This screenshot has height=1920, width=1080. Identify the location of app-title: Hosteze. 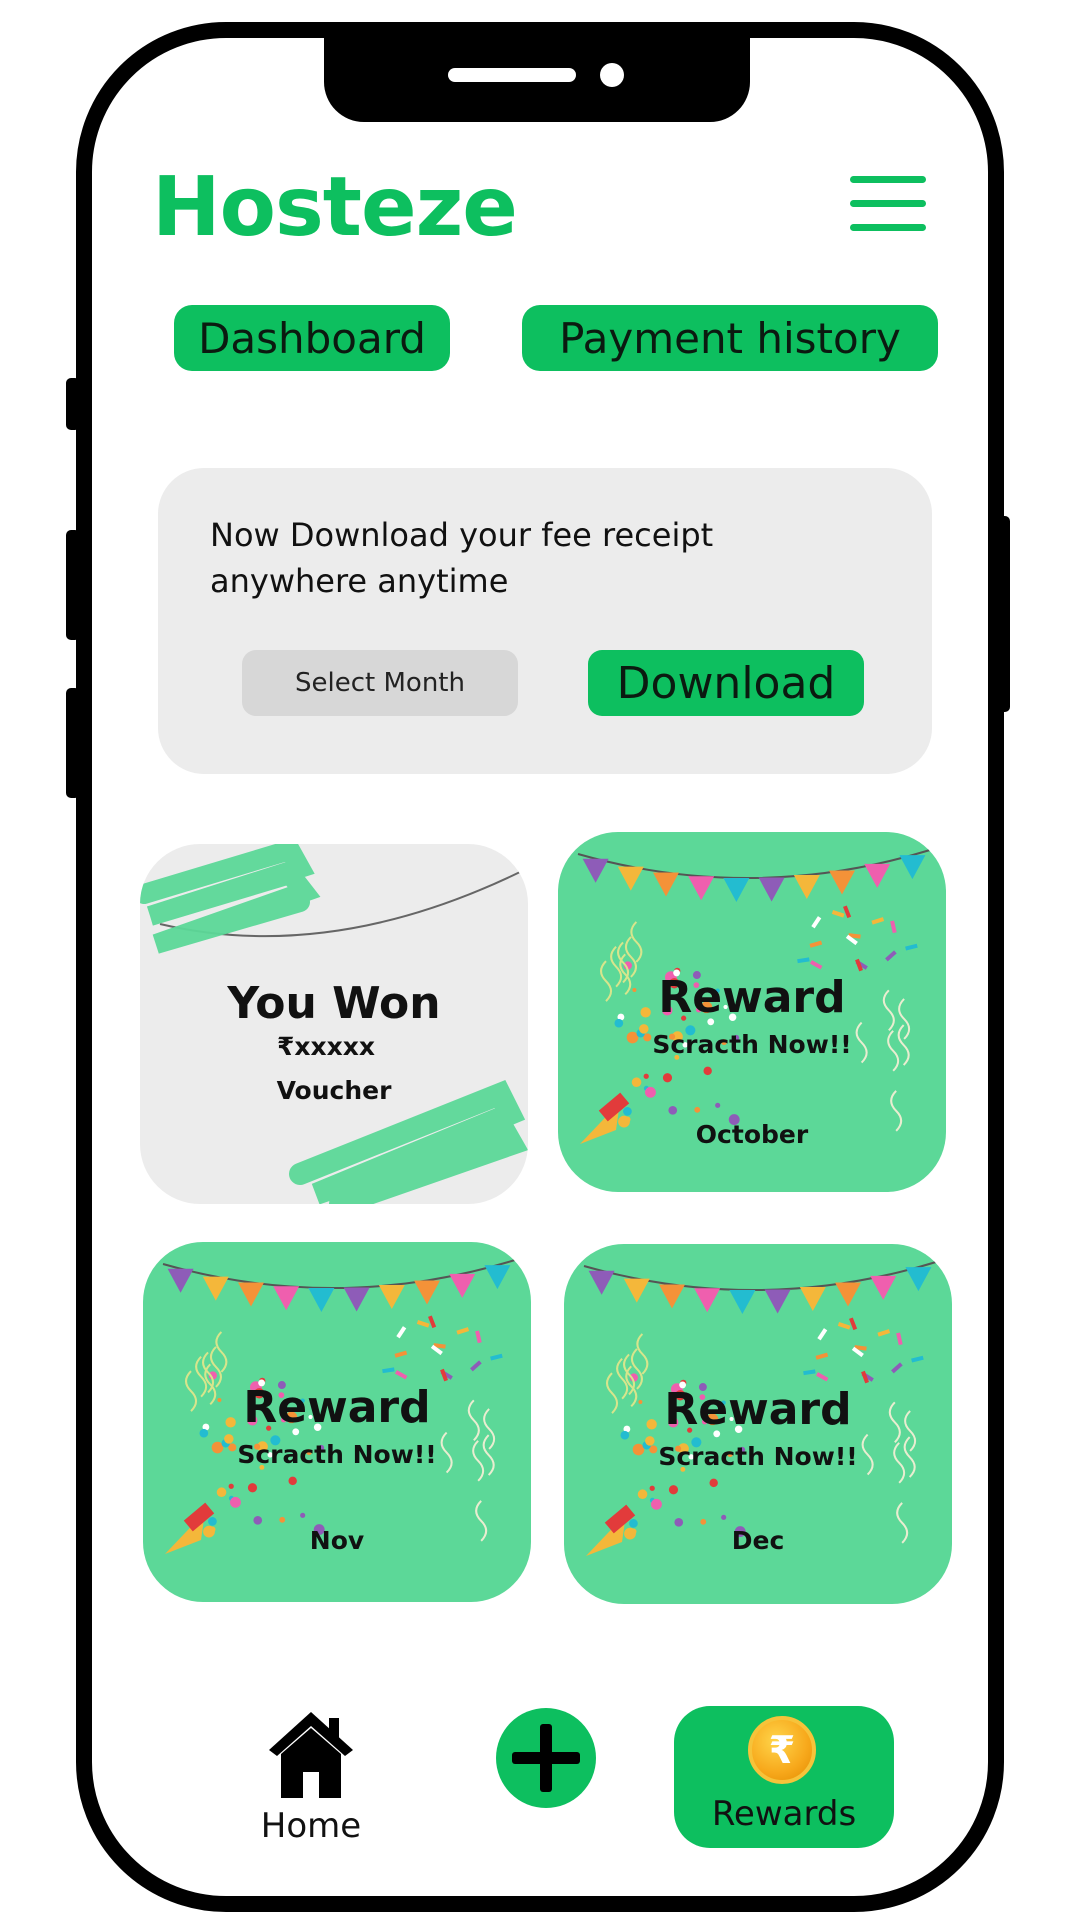
(335, 207).